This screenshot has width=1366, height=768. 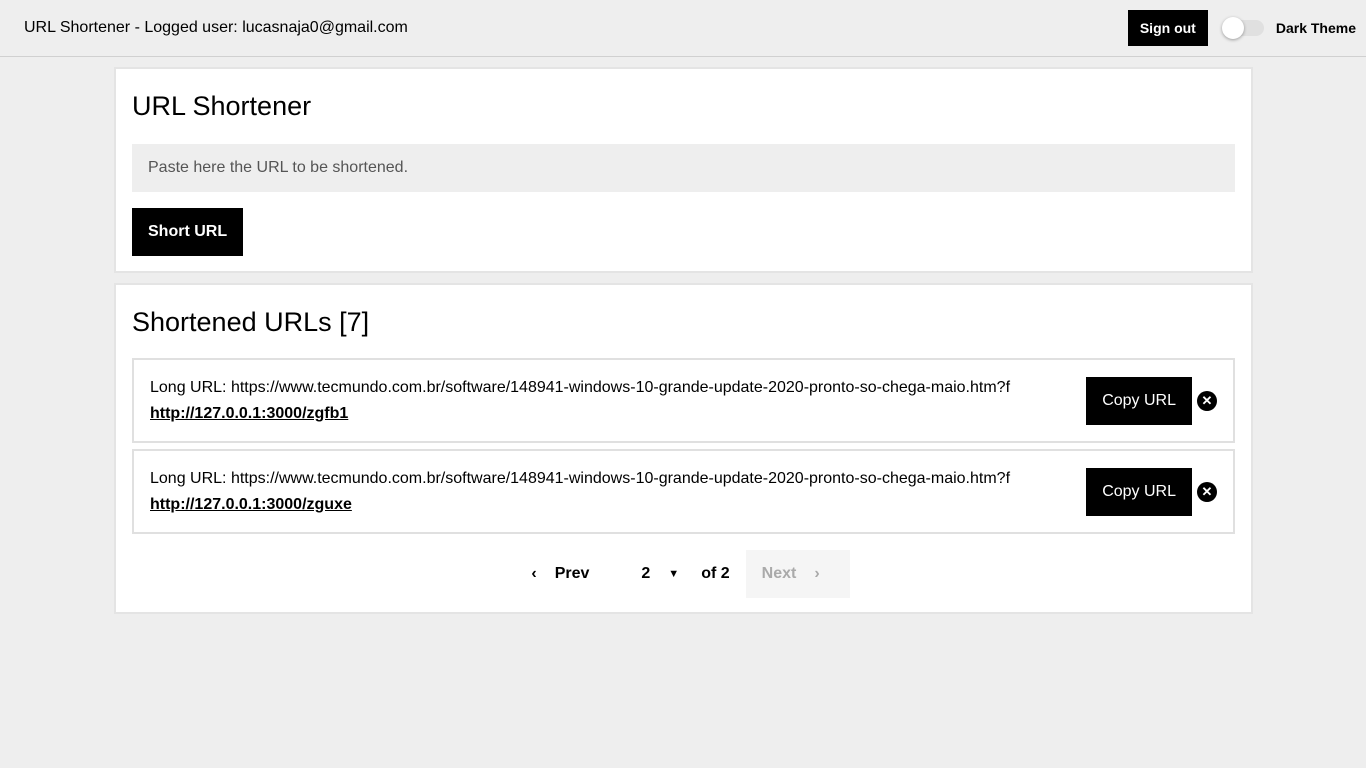 I want to click on next-label: Next, so click(x=779, y=573).